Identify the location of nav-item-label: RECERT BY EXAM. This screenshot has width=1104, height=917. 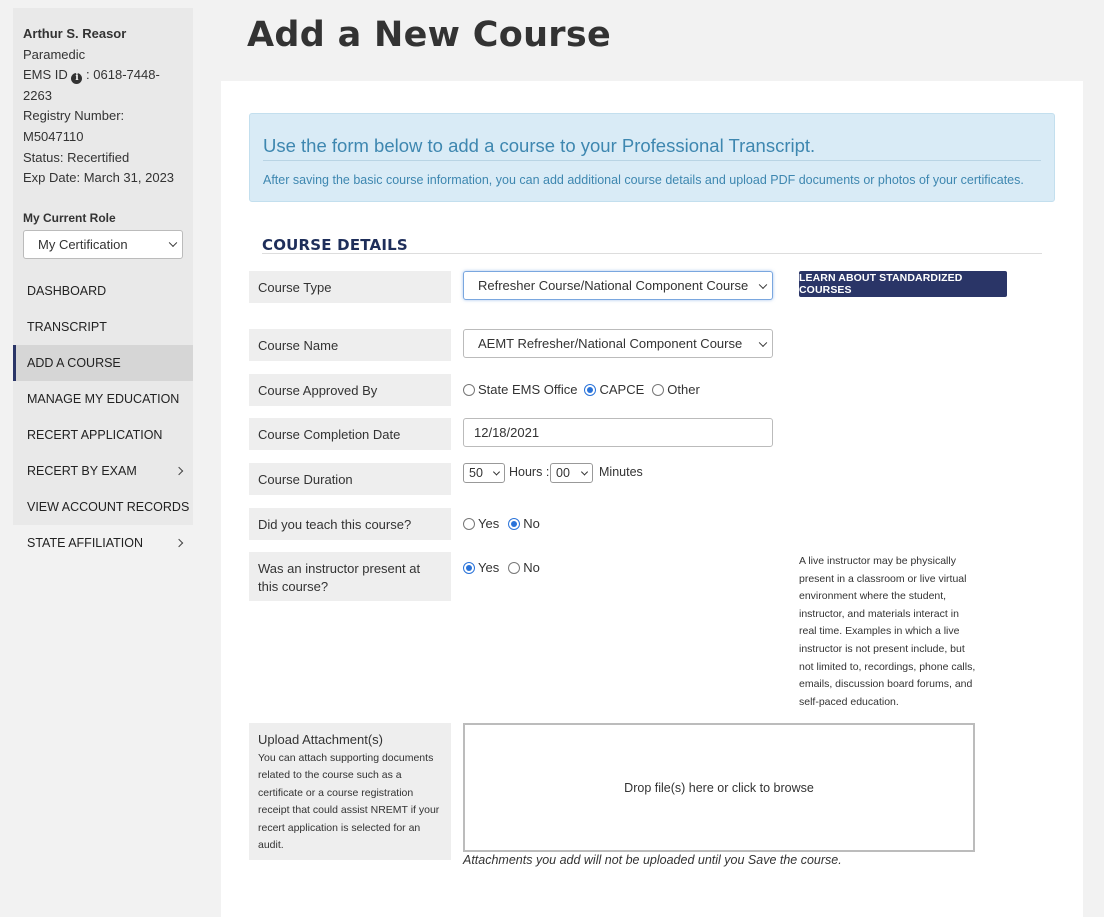
(82, 470).